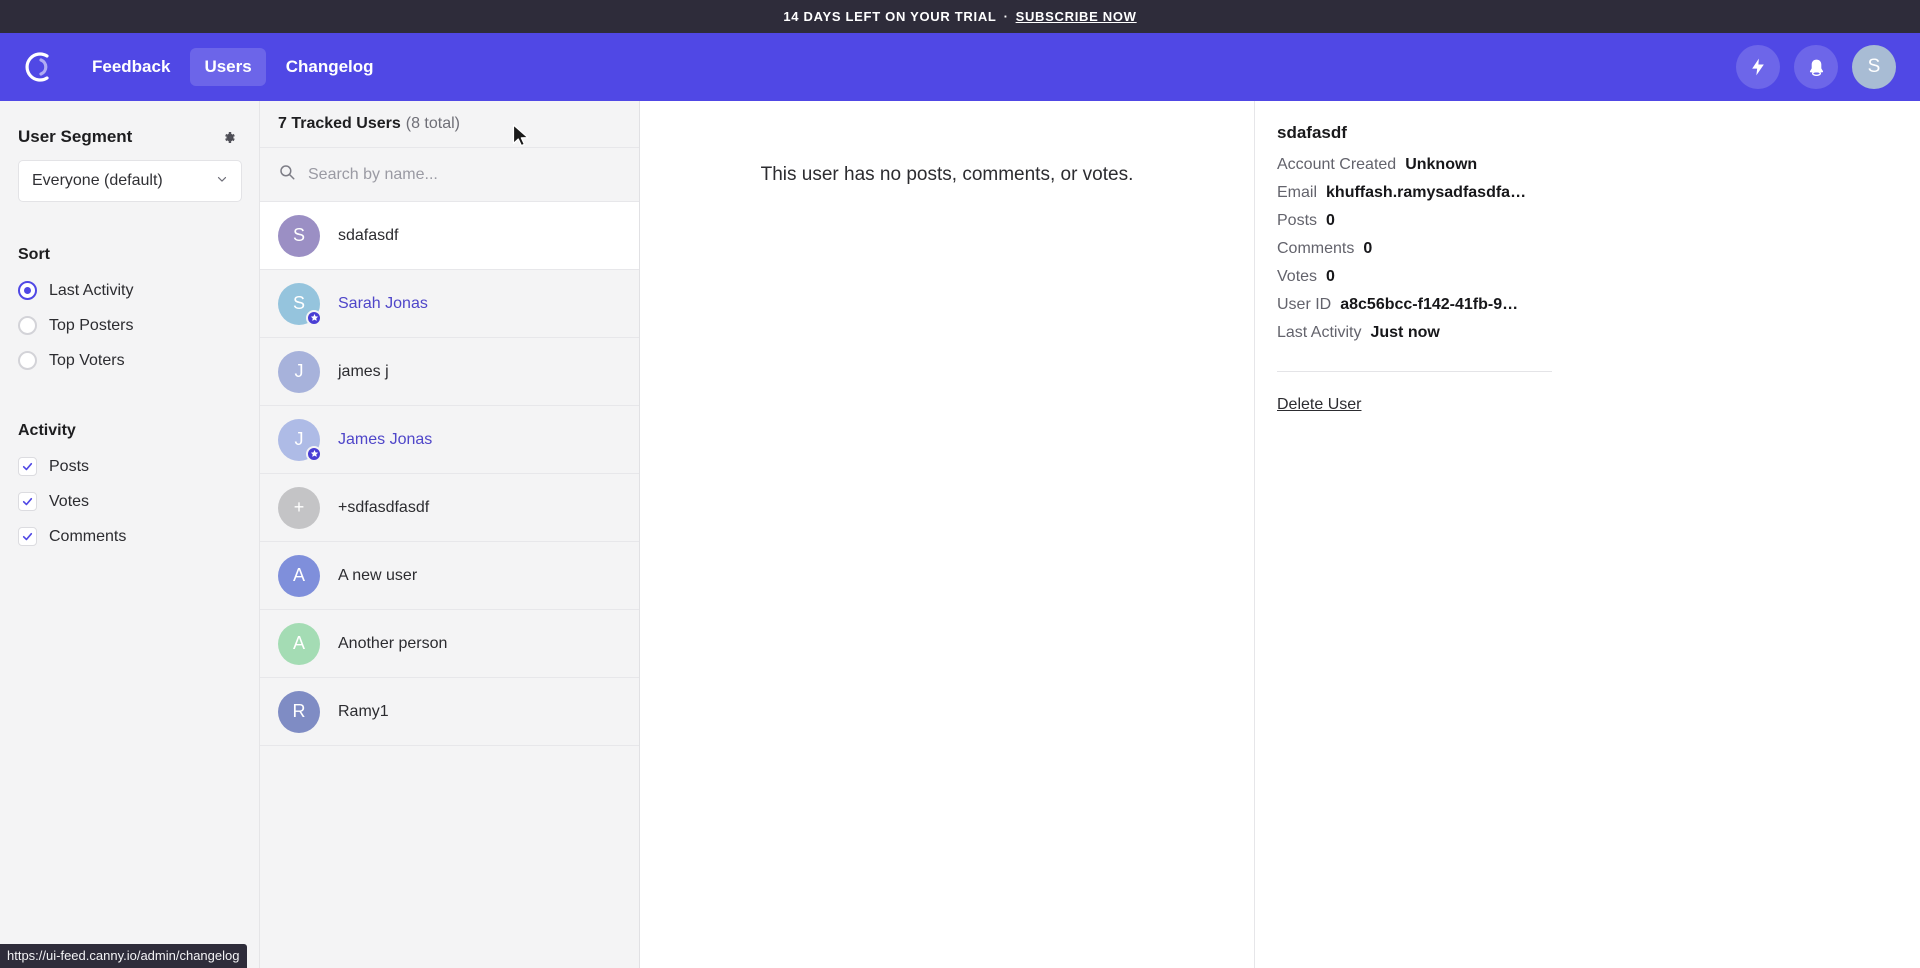 The width and height of the screenshot is (1920, 968). What do you see at coordinates (1874, 67) in the screenshot?
I see `account-avatar: S` at bounding box center [1874, 67].